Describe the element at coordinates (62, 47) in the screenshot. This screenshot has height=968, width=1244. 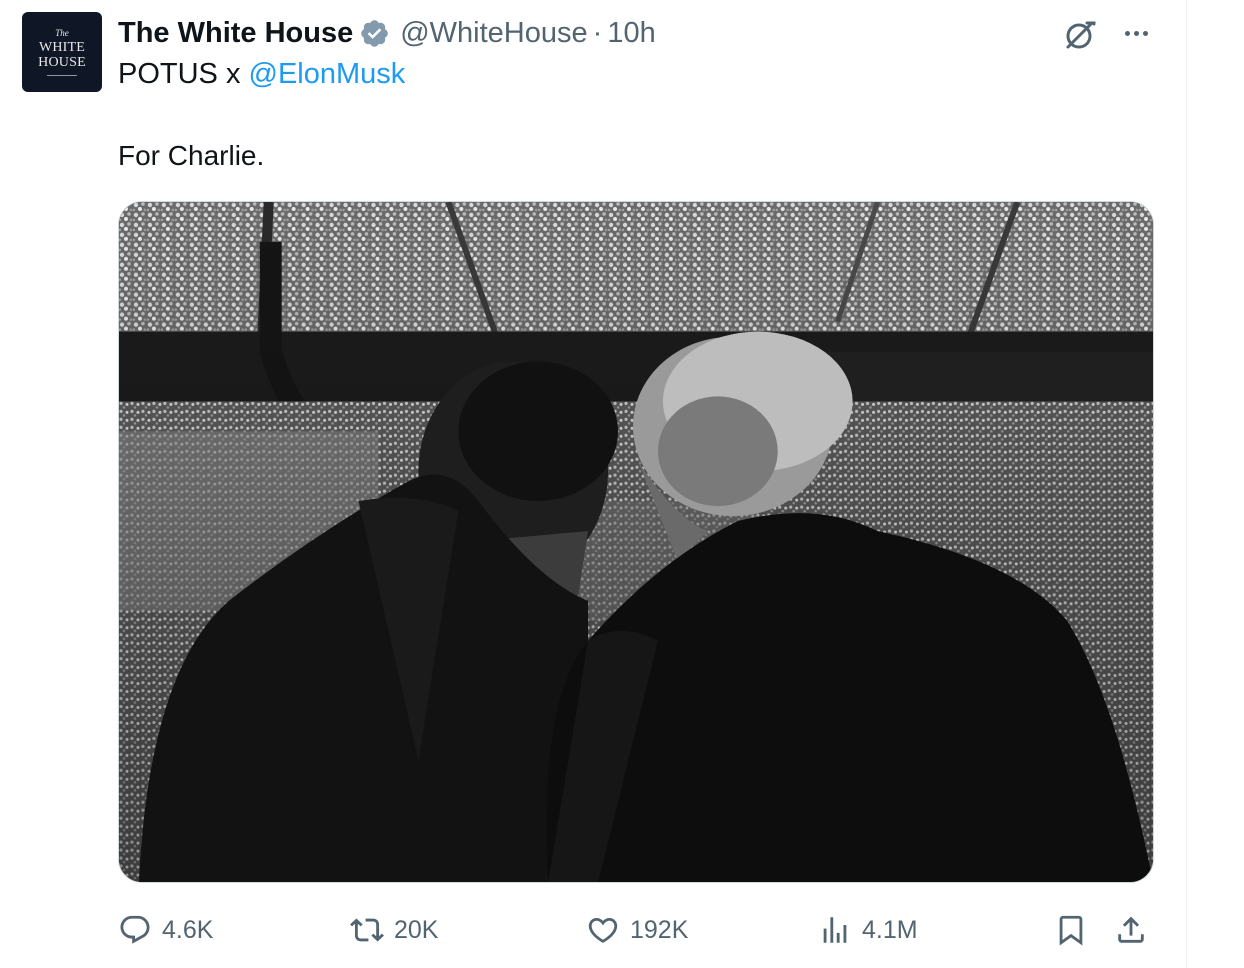
I see `avatar-text-white: WHITE` at that location.